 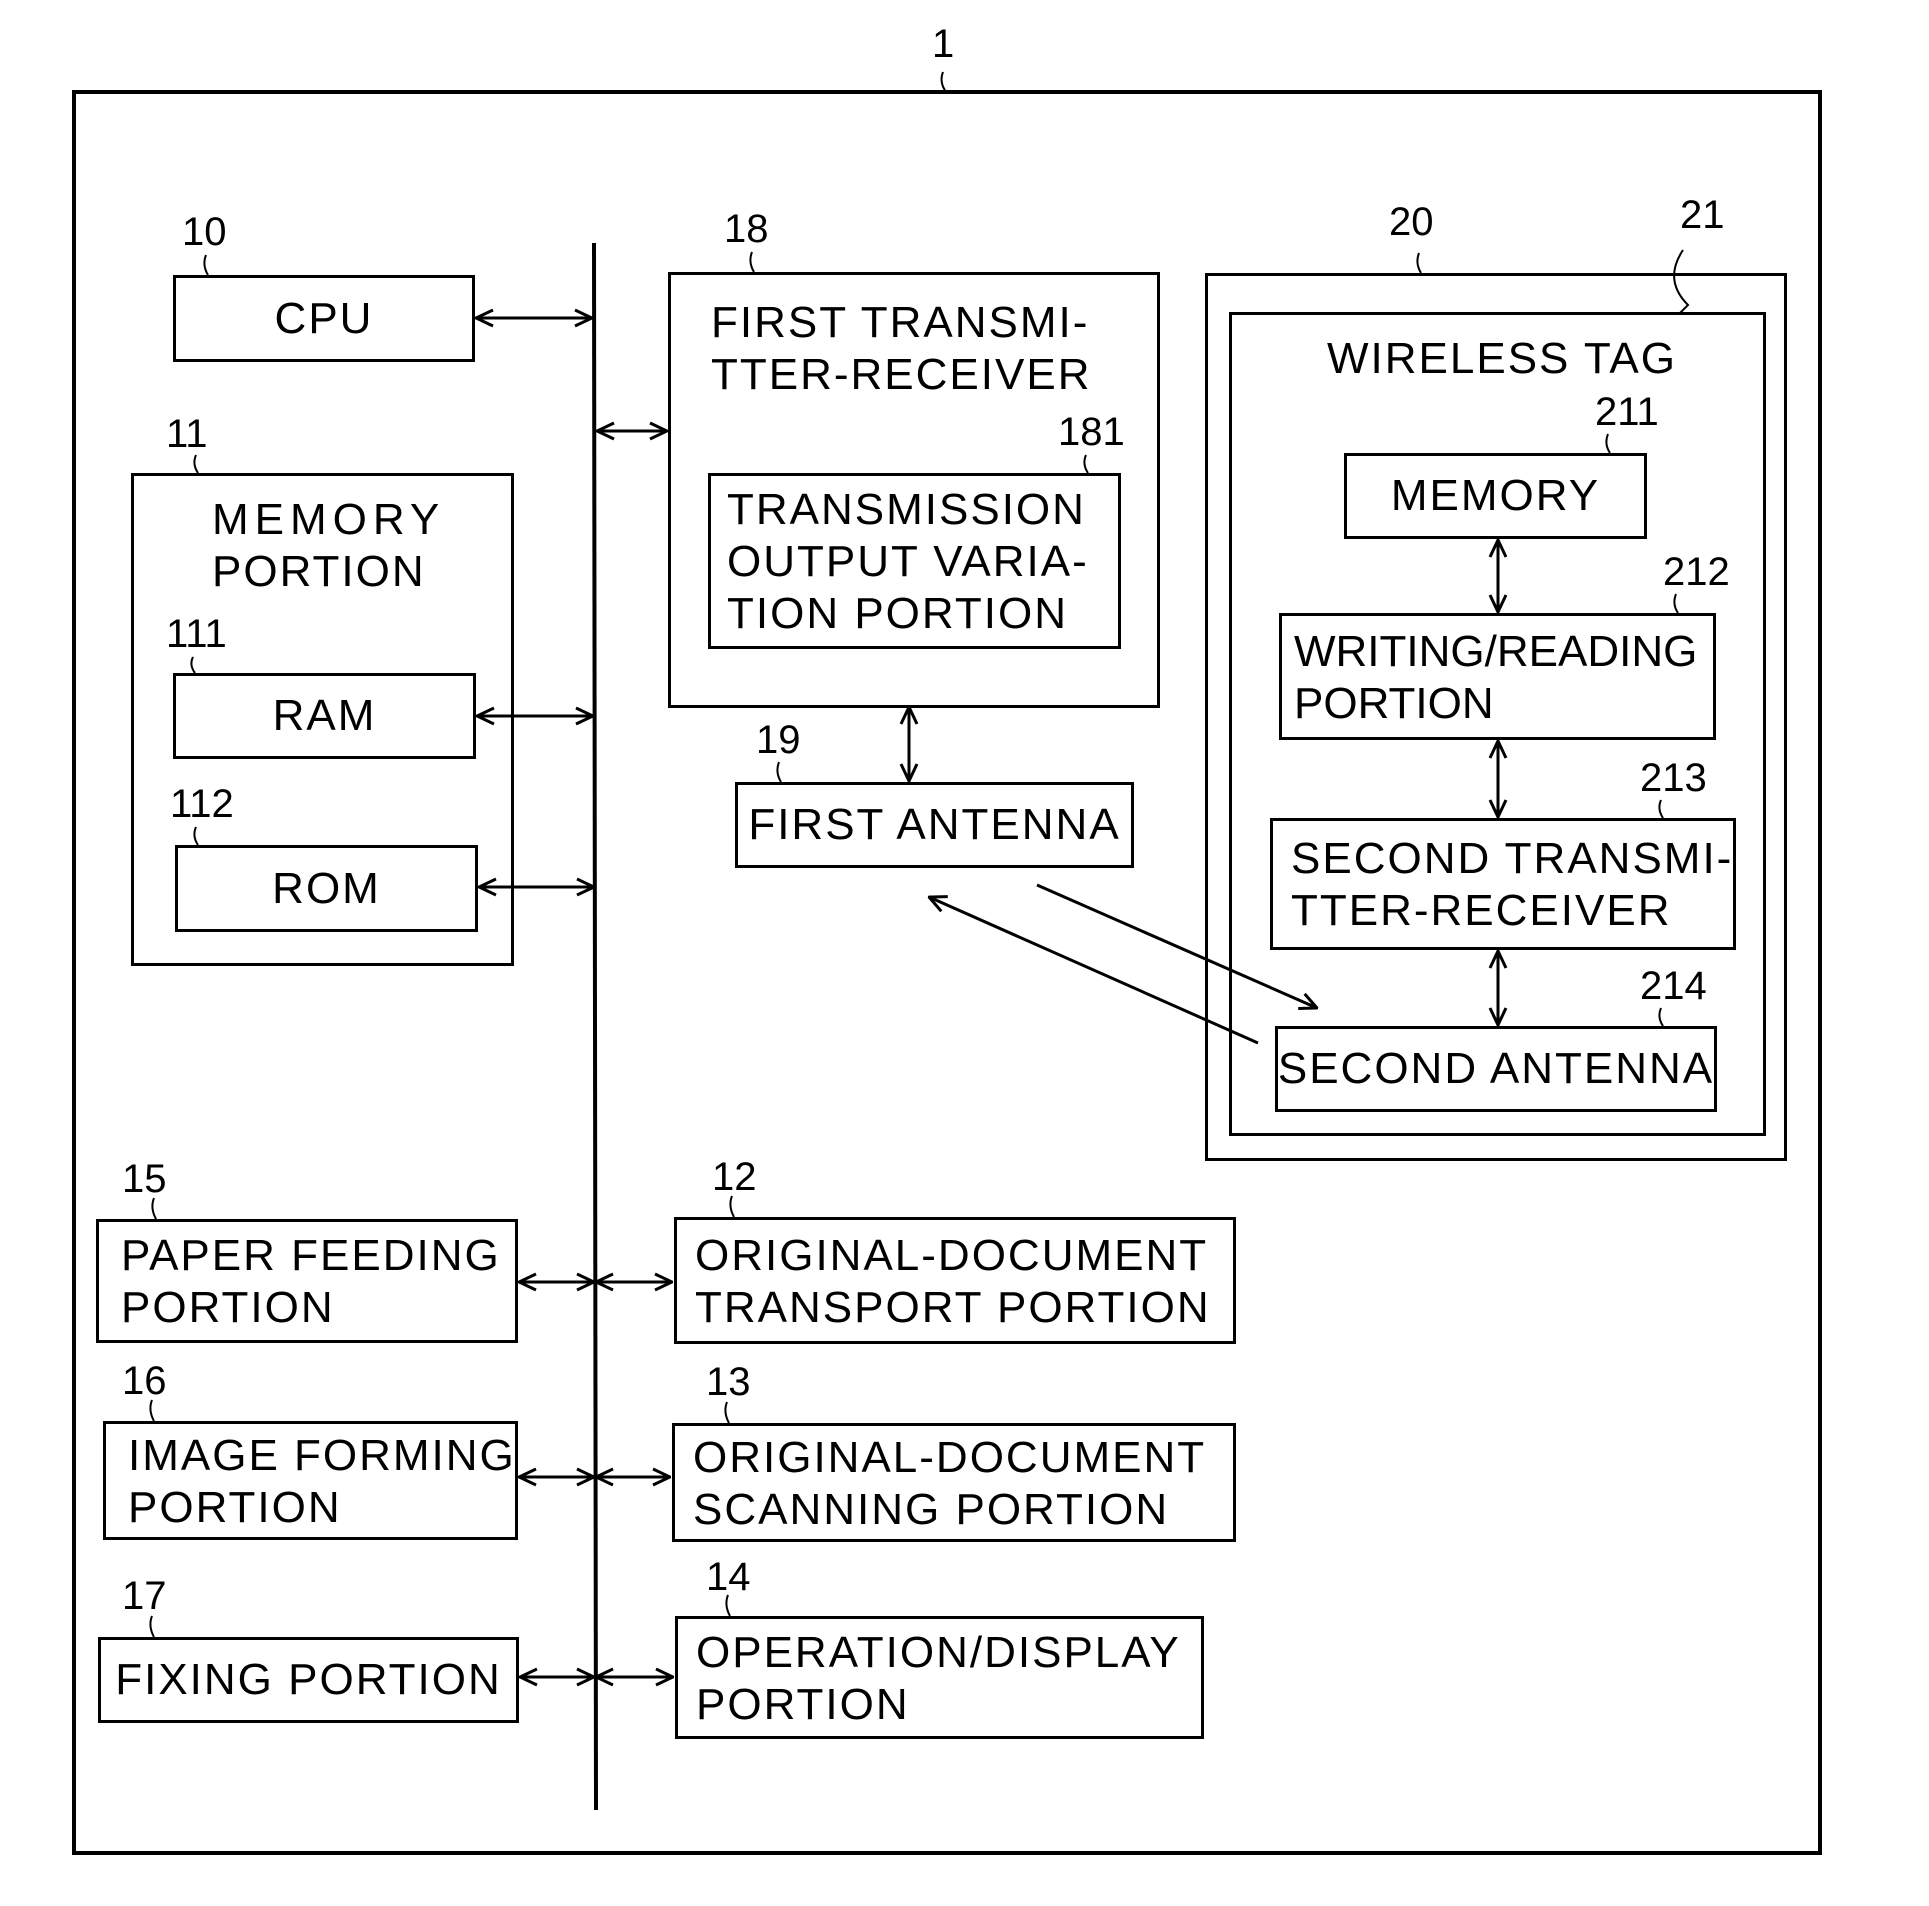 What do you see at coordinates (1411, 222) in the screenshot?
I see `ref-tag-enclosure: 20` at bounding box center [1411, 222].